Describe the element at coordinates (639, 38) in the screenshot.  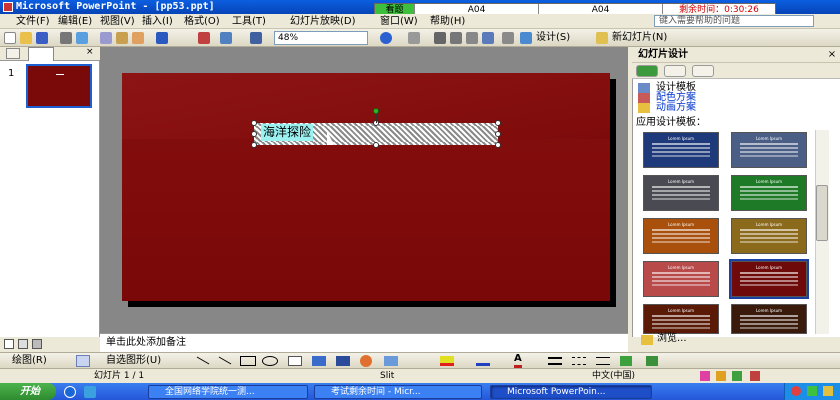
I see `new-slide-button: 新幻灯片(N)` at that location.